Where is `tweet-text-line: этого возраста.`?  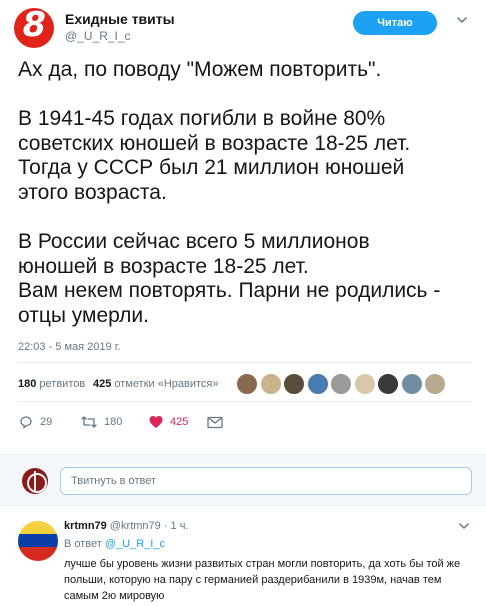 tweet-text-line: этого возраста. is located at coordinates (92, 192).